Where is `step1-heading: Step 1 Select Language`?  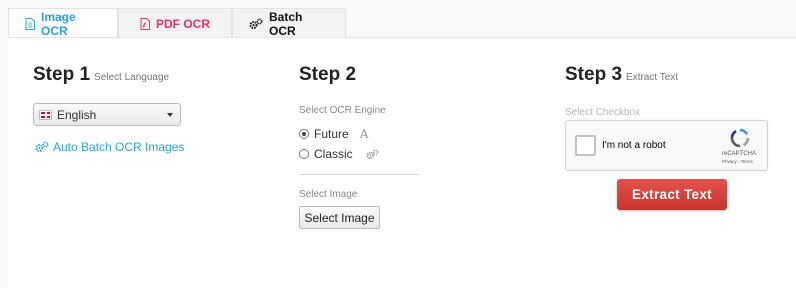 step1-heading: Step 1 Select Language is located at coordinates (101, 75).